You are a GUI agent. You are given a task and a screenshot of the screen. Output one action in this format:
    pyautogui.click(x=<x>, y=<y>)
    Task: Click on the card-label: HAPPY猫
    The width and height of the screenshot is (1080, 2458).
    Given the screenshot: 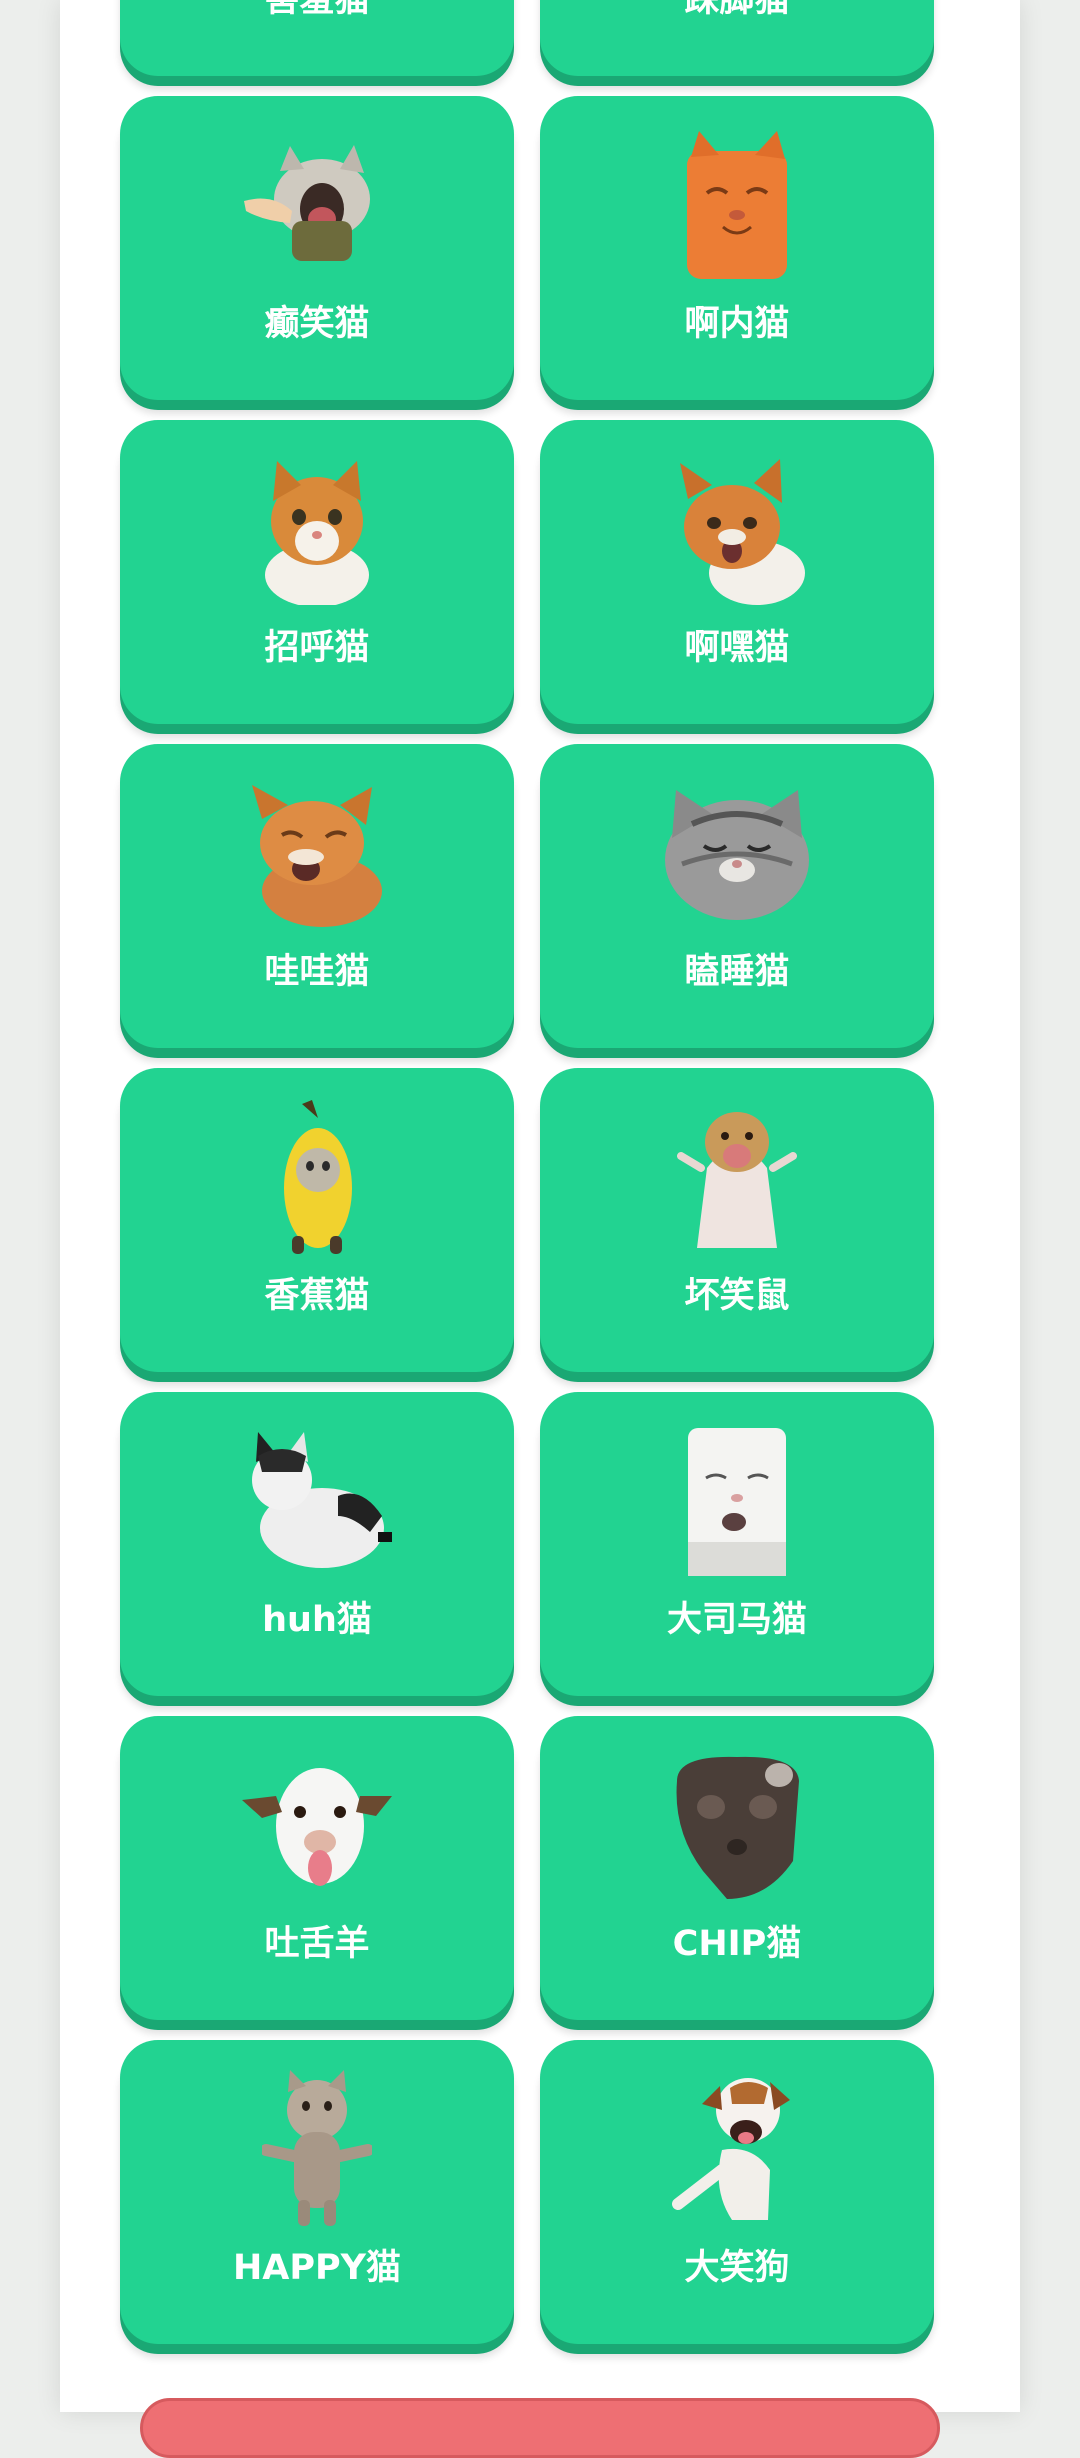 What is the action you would take?
    pyautogui.click(x=317, y=2268)
    